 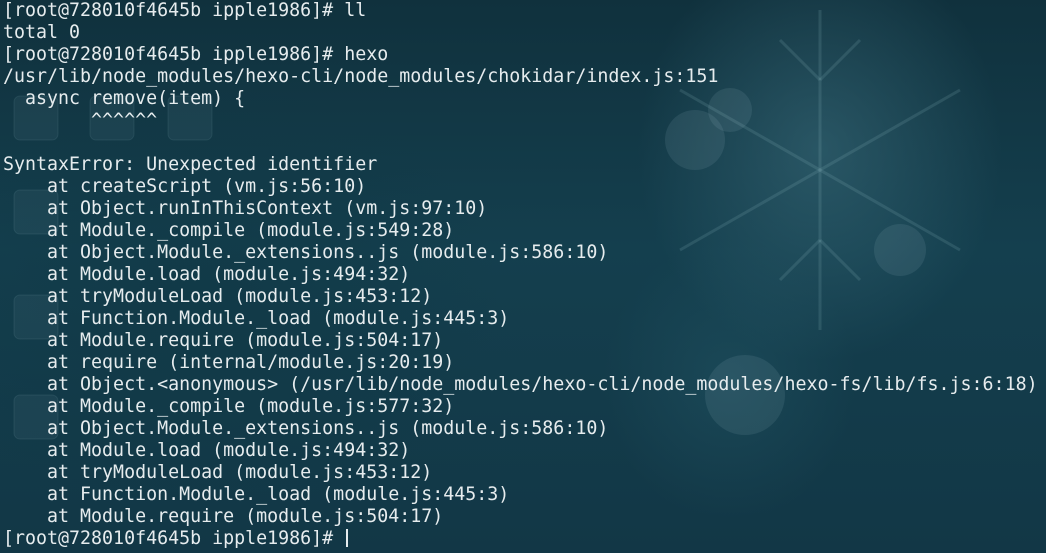 What do you see at coordinates (190, 164) in the screenshot?
I see `terminal-line: SyntaxError: Unexpected identifier` at bounding box center [190, 164].